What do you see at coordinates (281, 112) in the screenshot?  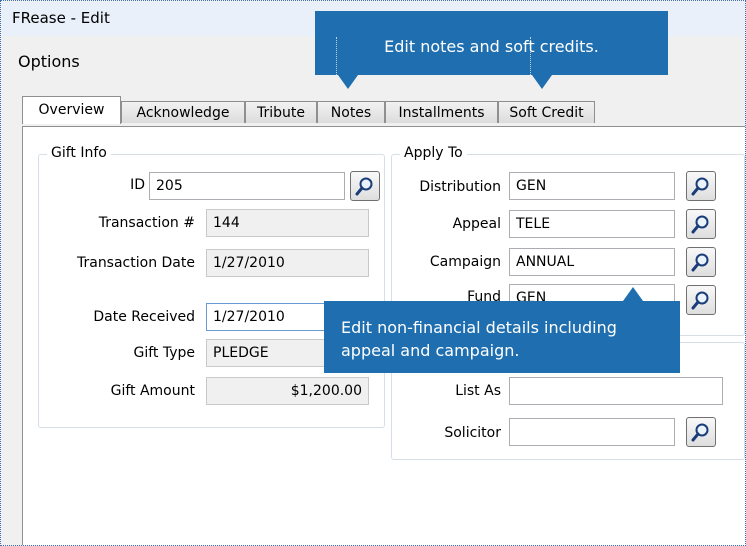 I see `tab-tribute: Tribute` at bounding box center [281, 112].